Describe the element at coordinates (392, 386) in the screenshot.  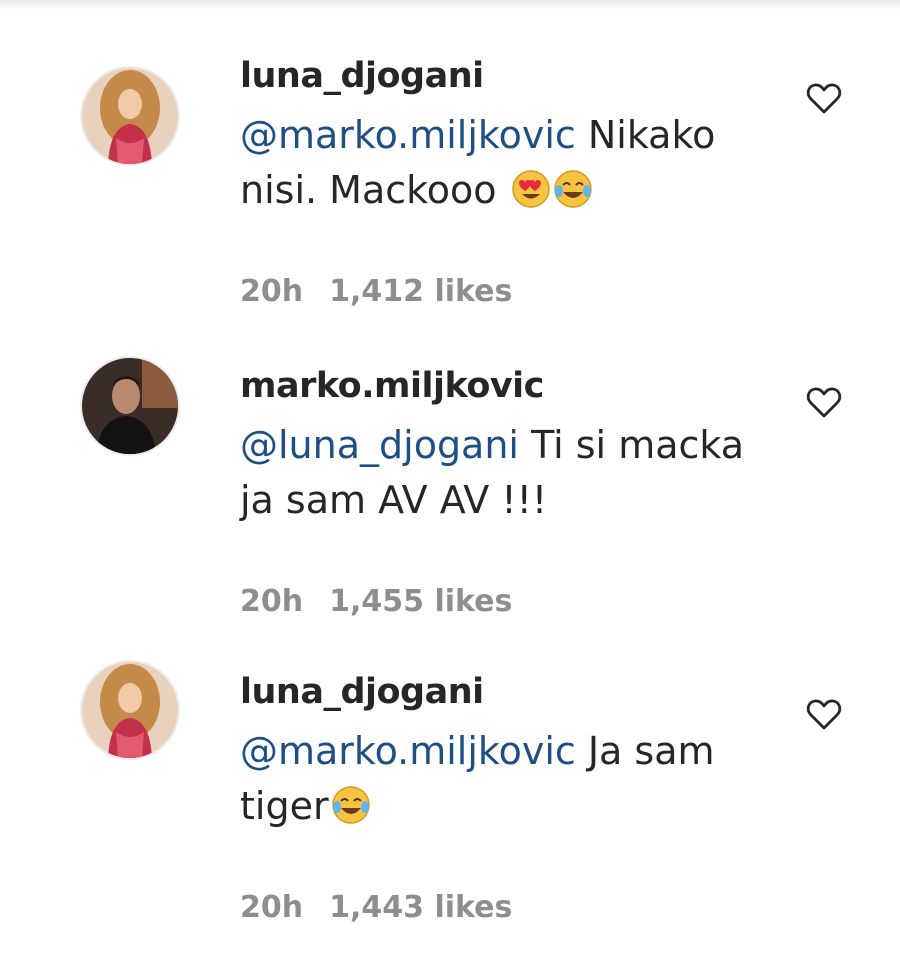
I see `comment-username: marko.miljkovic` at that location.